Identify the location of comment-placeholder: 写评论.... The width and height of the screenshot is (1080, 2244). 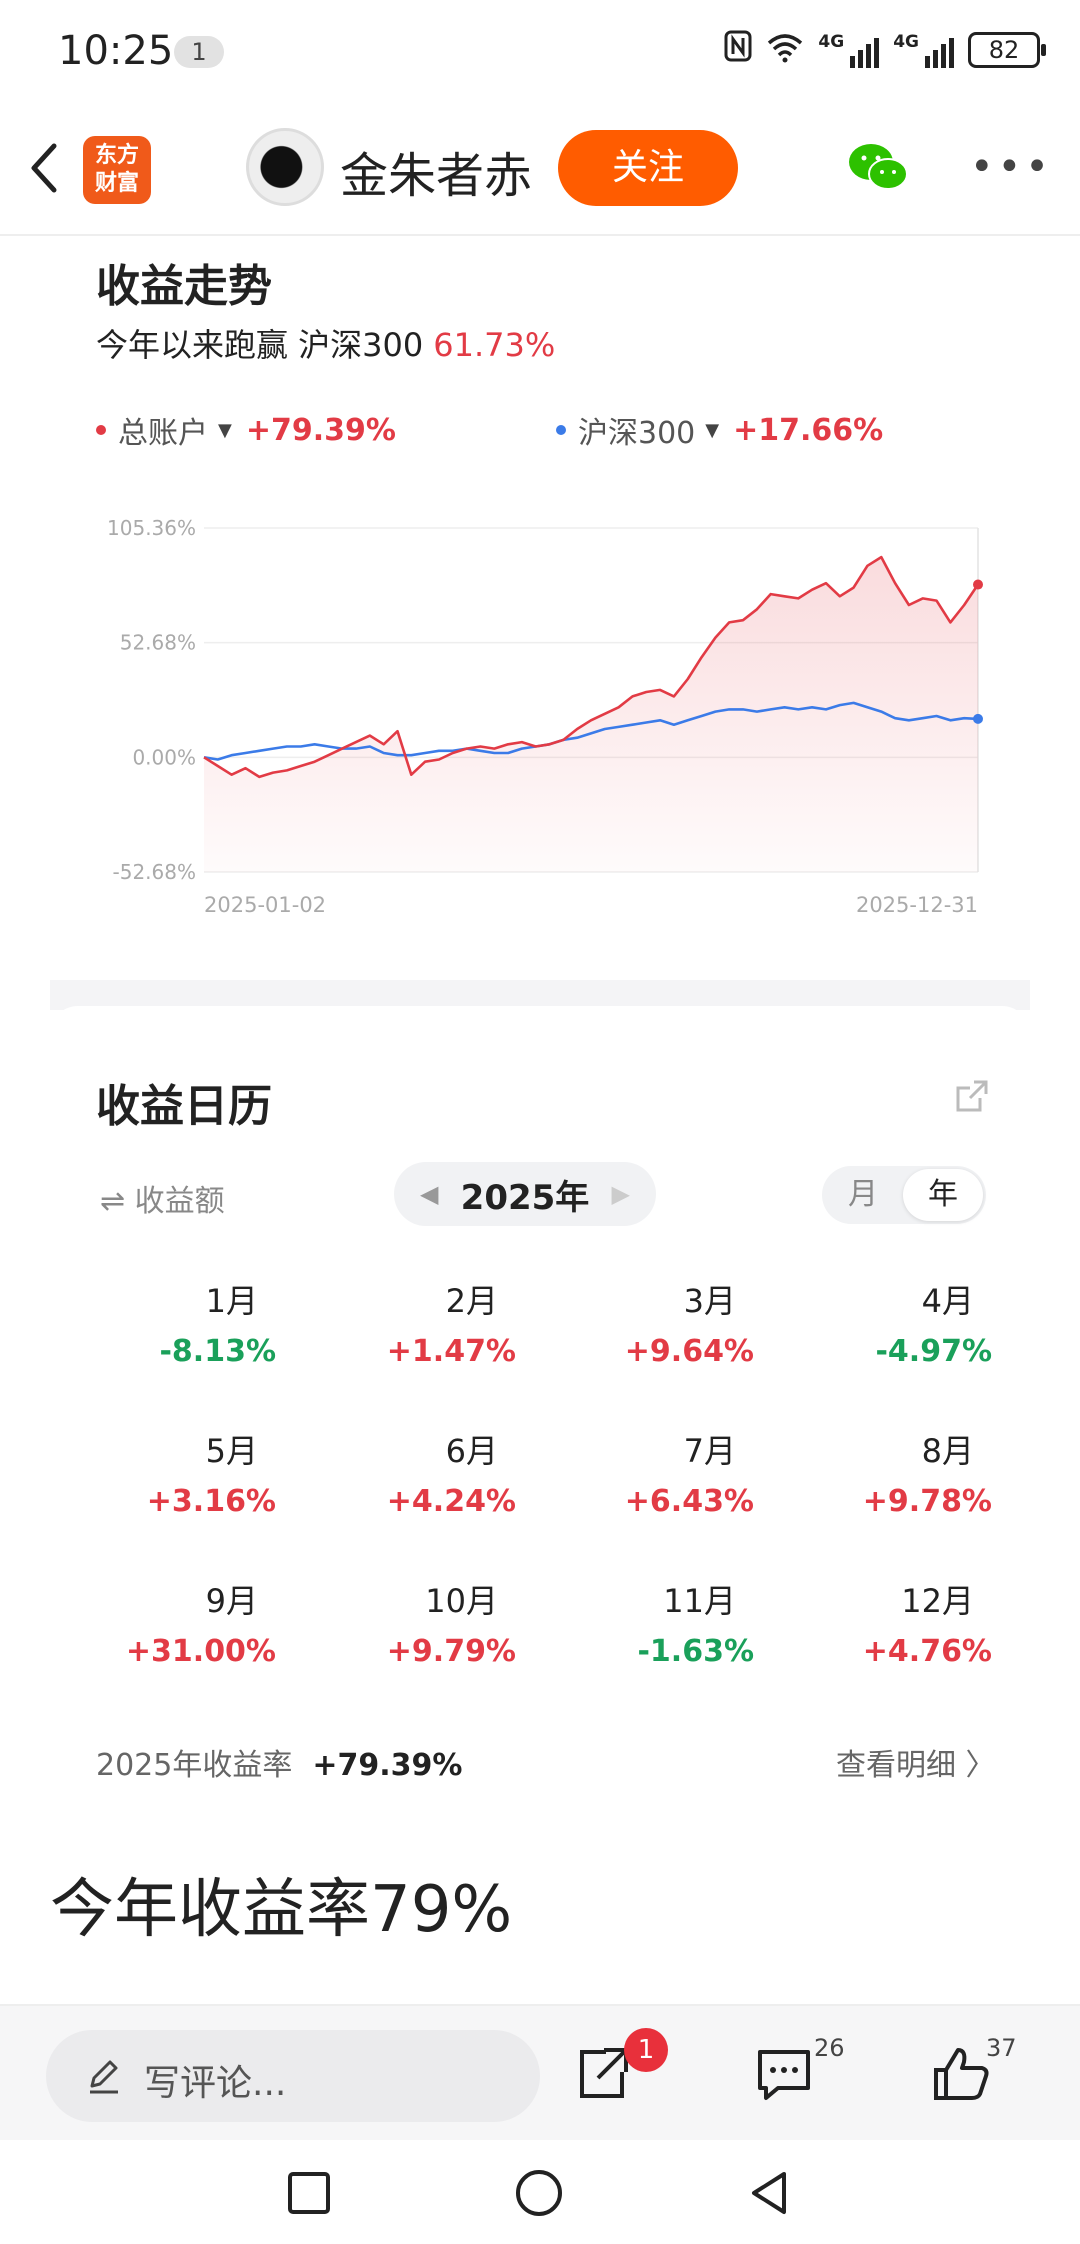
(215, 2083).